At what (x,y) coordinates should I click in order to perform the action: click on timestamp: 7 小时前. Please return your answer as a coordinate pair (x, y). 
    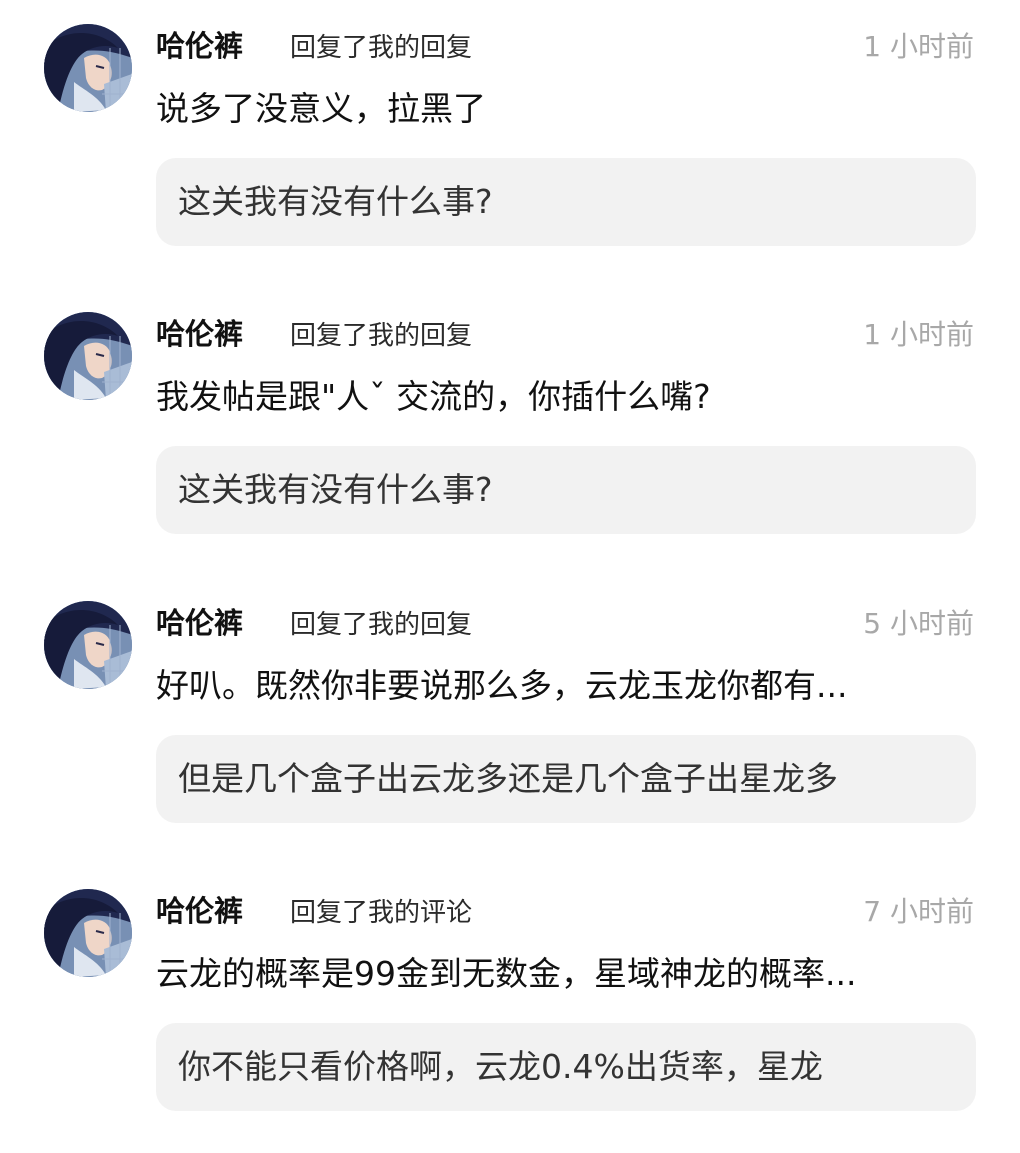
    Looking at the image, I should click on (918, 911).